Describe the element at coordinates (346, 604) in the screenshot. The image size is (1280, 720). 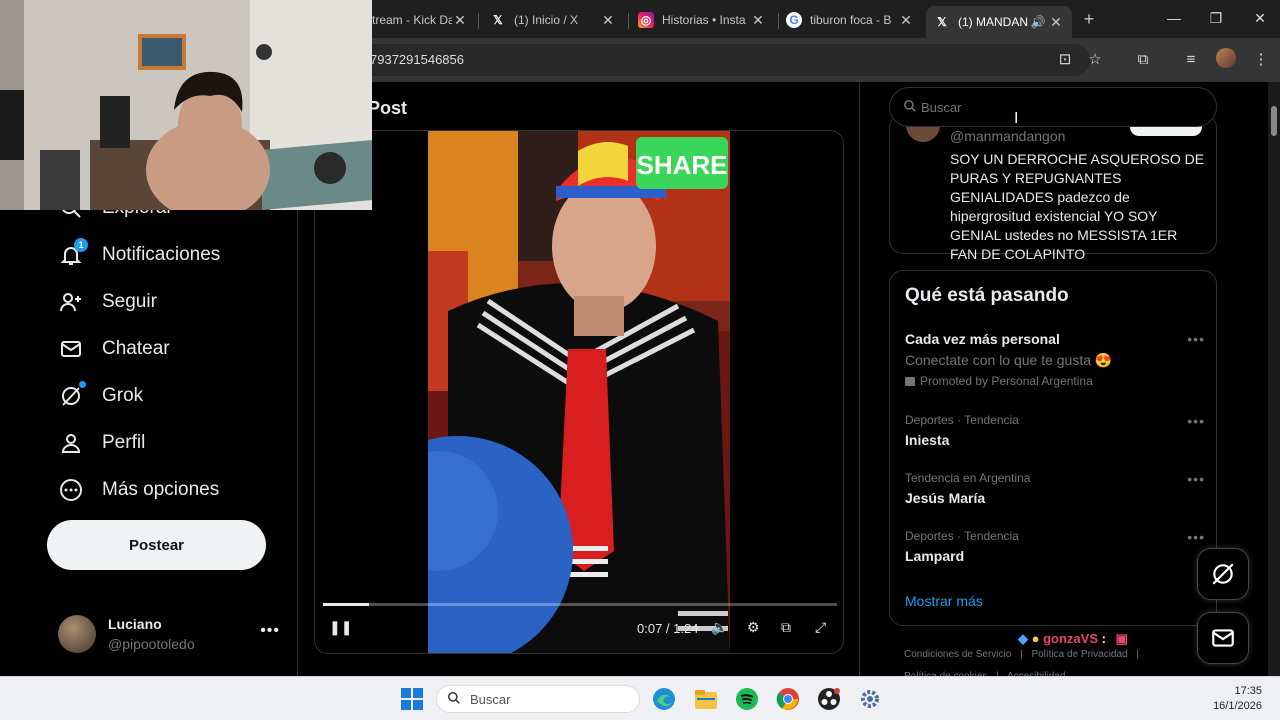
I see `progress-fill` at that location.